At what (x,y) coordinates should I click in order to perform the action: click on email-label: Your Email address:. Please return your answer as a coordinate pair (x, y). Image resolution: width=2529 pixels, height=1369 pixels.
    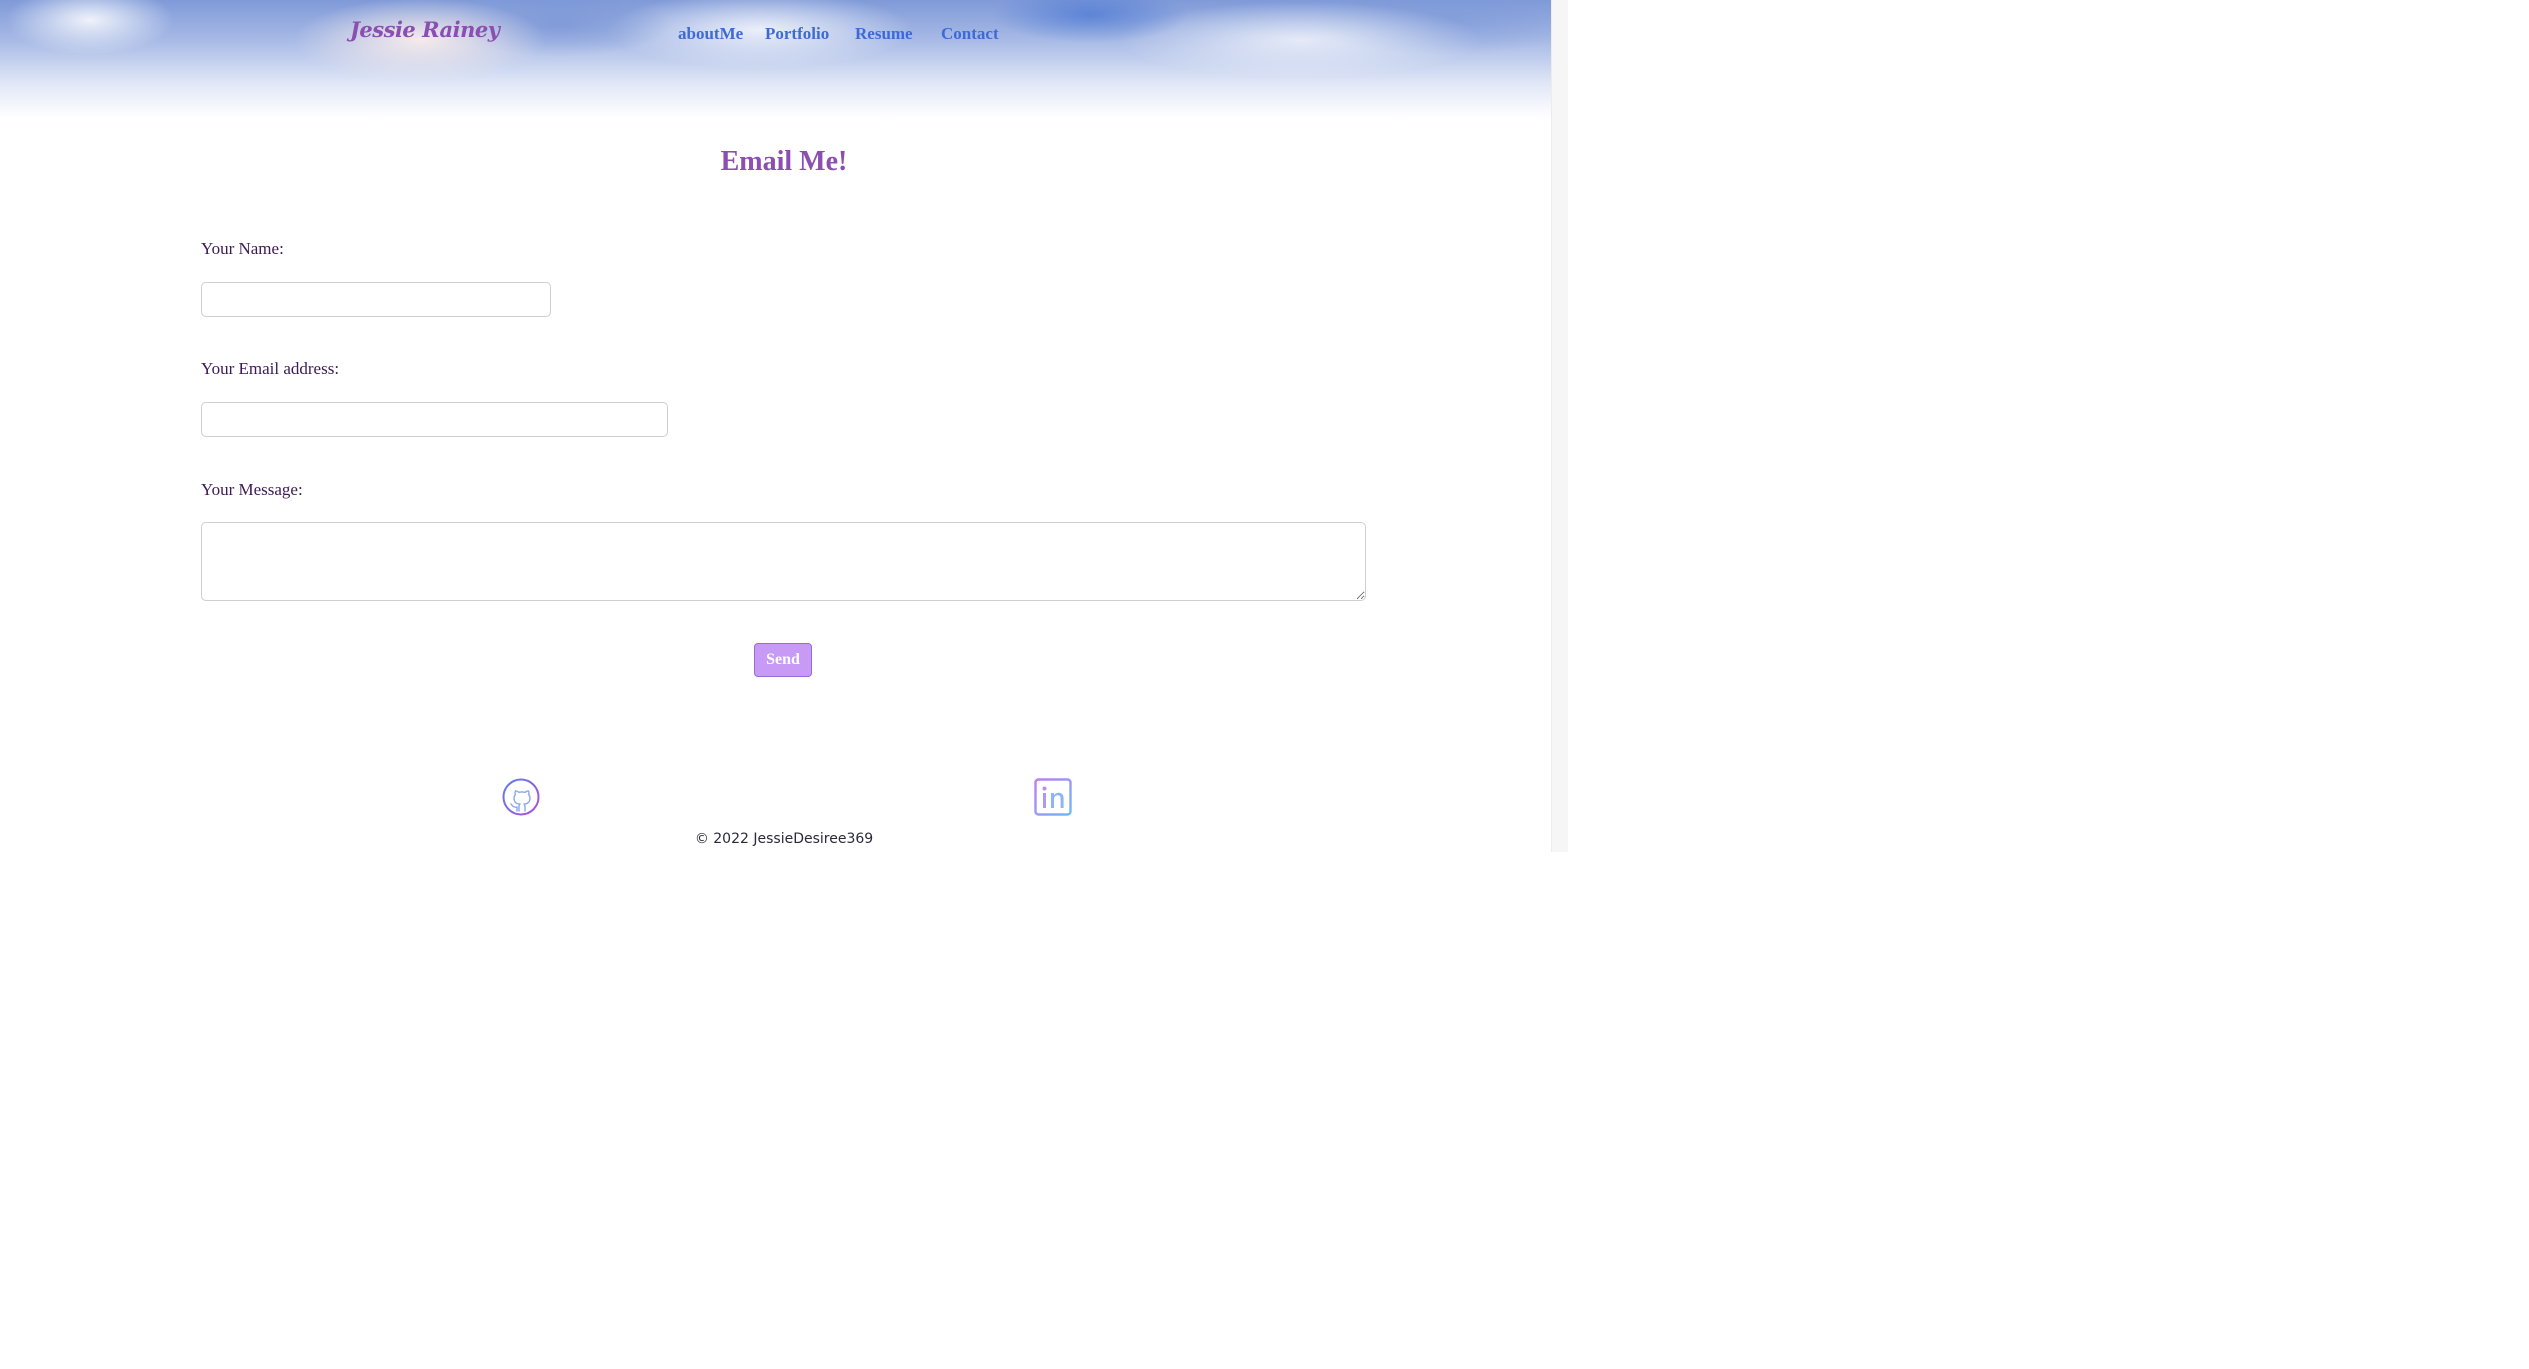
    Looking at the image, I should click on (270, 368).